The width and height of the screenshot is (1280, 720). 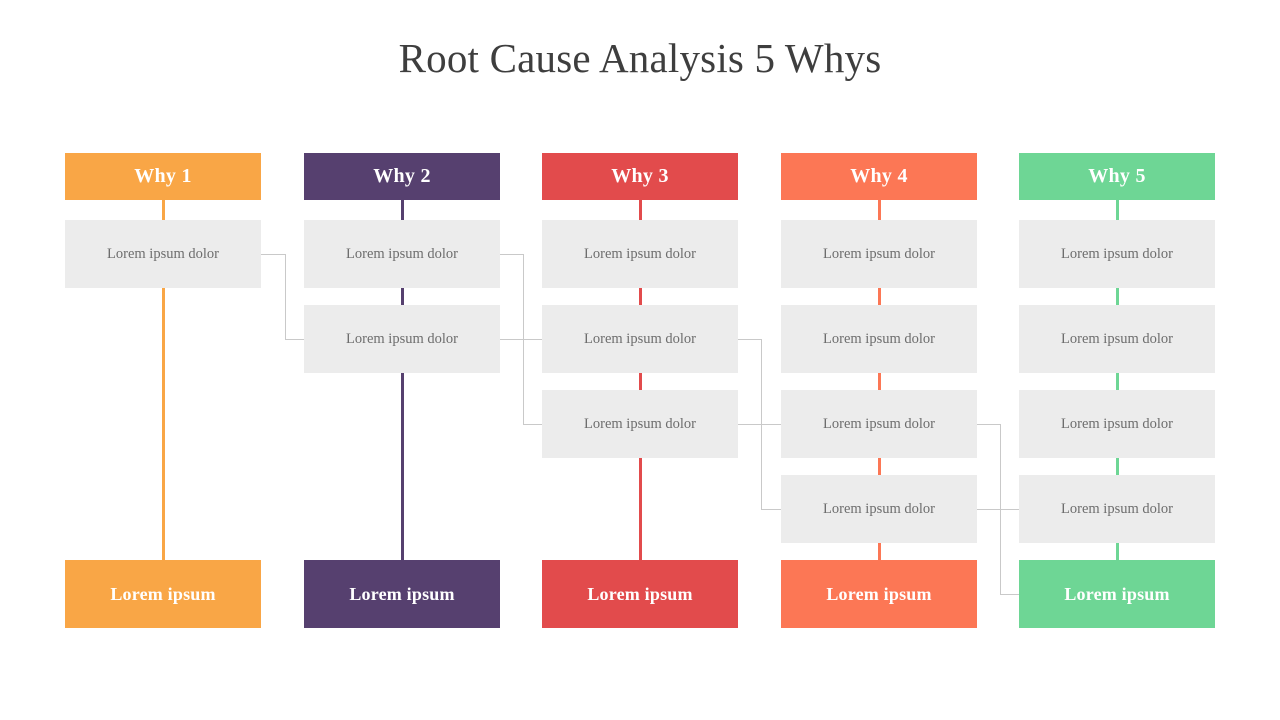 I want to click on root-cause-why-2: Lorem ipsum, so click(x=402, y=594).